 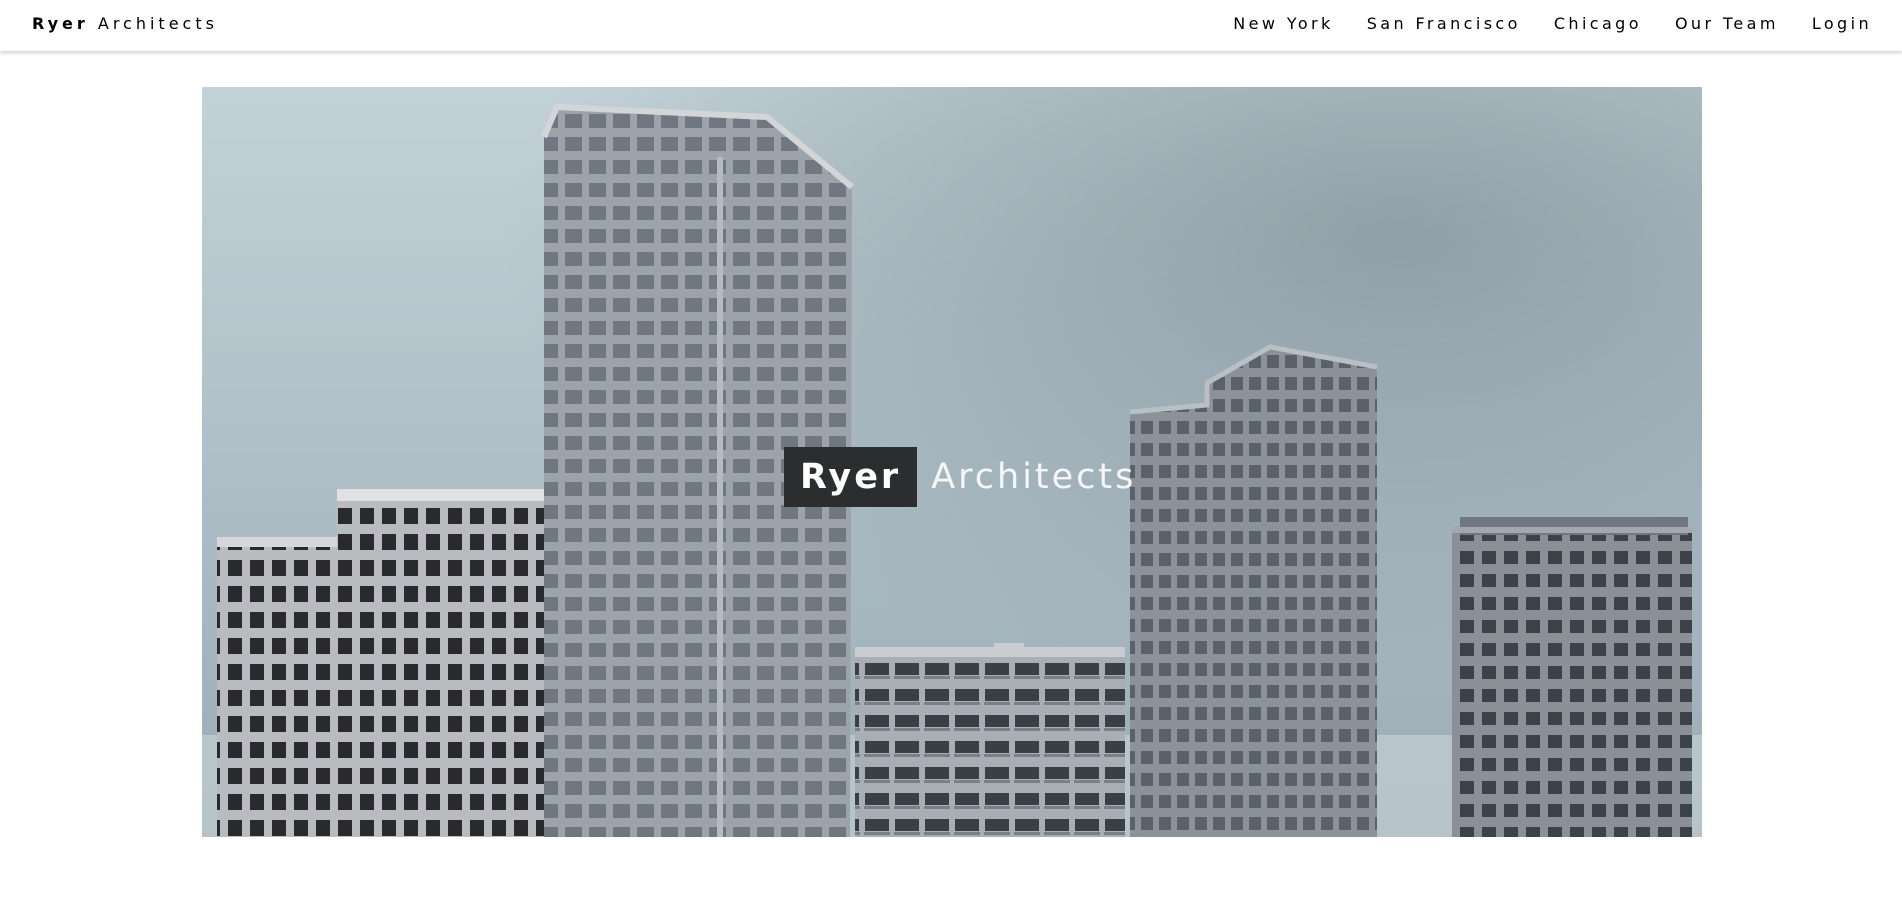 I want to click on nav-link-our-team: Our Team, so click(x=1727, y=23).